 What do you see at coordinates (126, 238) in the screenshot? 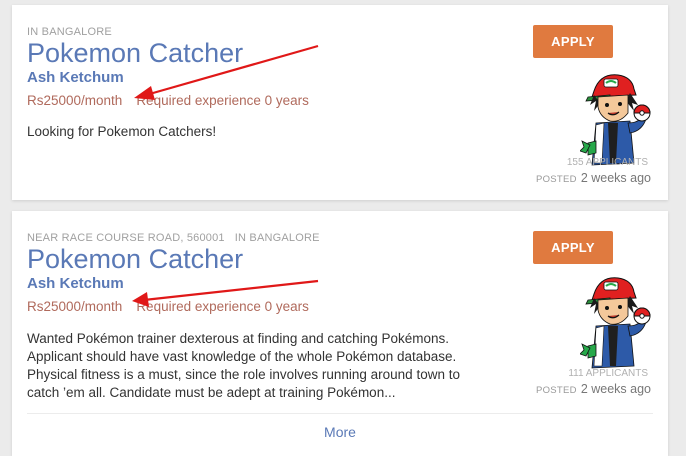
I see `address-label: NEAR RACE COURSE ROAD, 560001` at bounding box center [126, 238].